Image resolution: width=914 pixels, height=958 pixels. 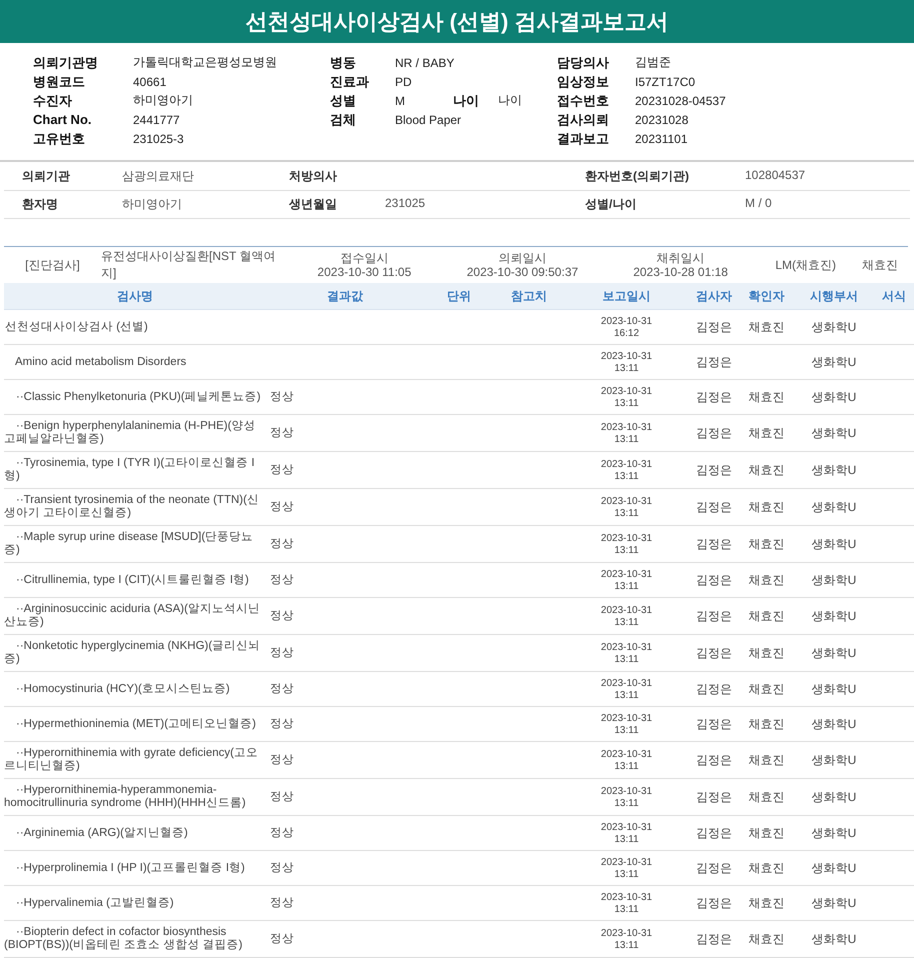 What do you see at coordinates (76, 326) in the screenshot?
I see `test-name: 선천성대사이상검사 (선별)` at bounding box center [76, 326].